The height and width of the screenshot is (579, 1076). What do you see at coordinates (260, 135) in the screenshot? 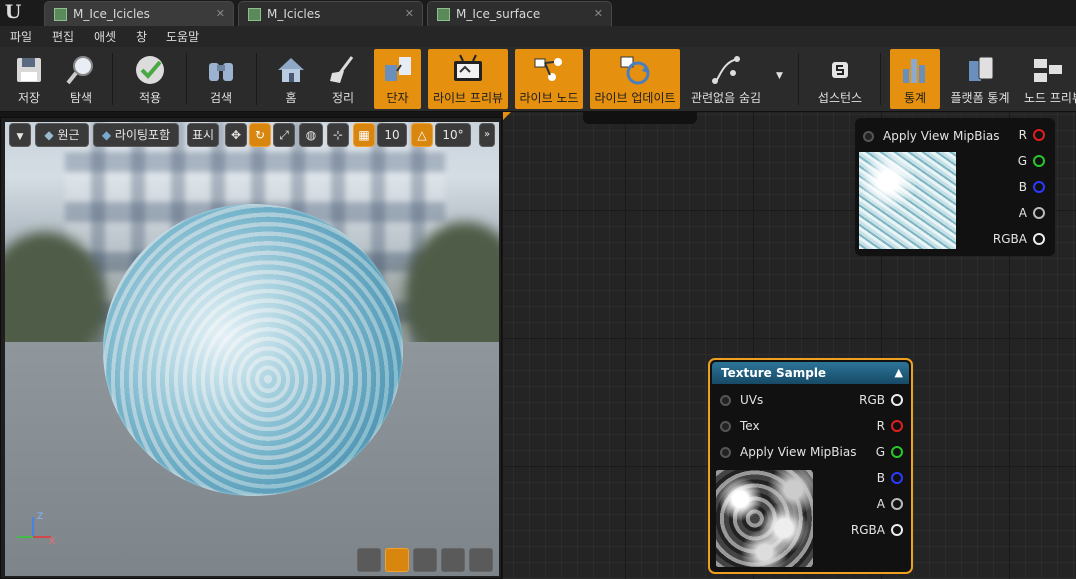
I see `rotate-tool-button: ↻` at bounding box center [260, 135].